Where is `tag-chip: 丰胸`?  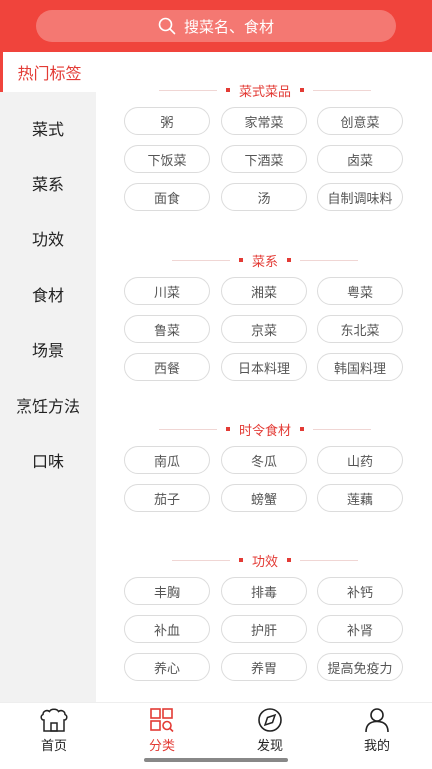 tag-chip: 丰胸 is located at coordinates (167, 591).